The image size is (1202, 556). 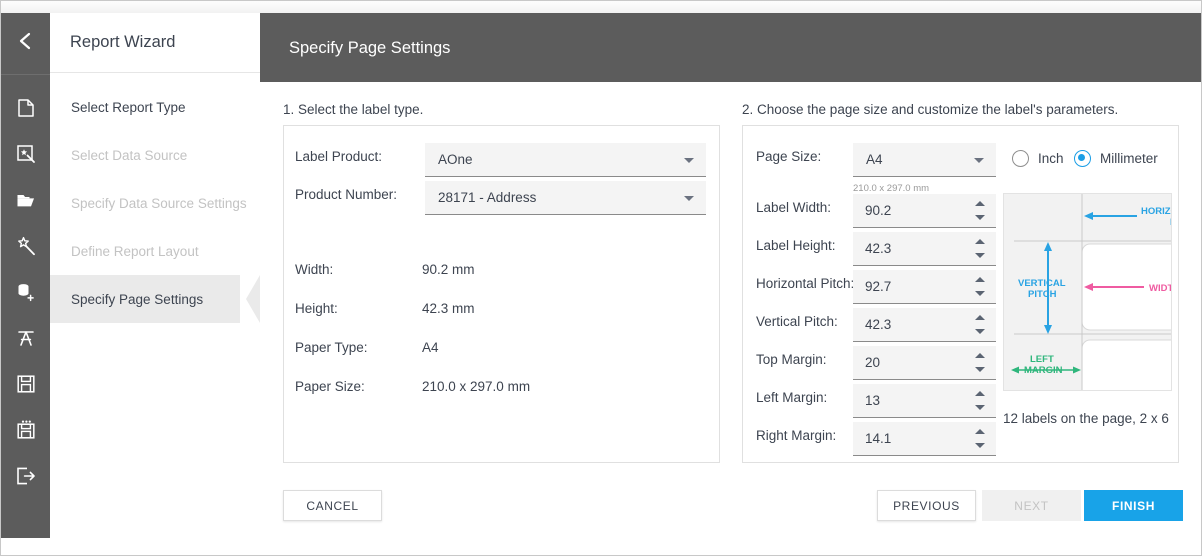 What do you see at coordinates (346, 194) in the screenshot?
I see `product-number-label: Product Number:` at bounding box center [346, 194].